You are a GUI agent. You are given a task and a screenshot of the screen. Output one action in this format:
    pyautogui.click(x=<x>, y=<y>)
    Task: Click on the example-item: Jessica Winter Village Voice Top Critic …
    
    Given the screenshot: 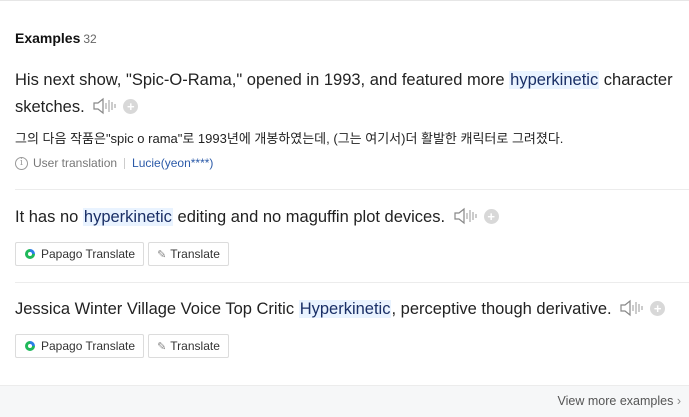 What is the action you would take?
    pyautogui.click(x=352, y=327)
    